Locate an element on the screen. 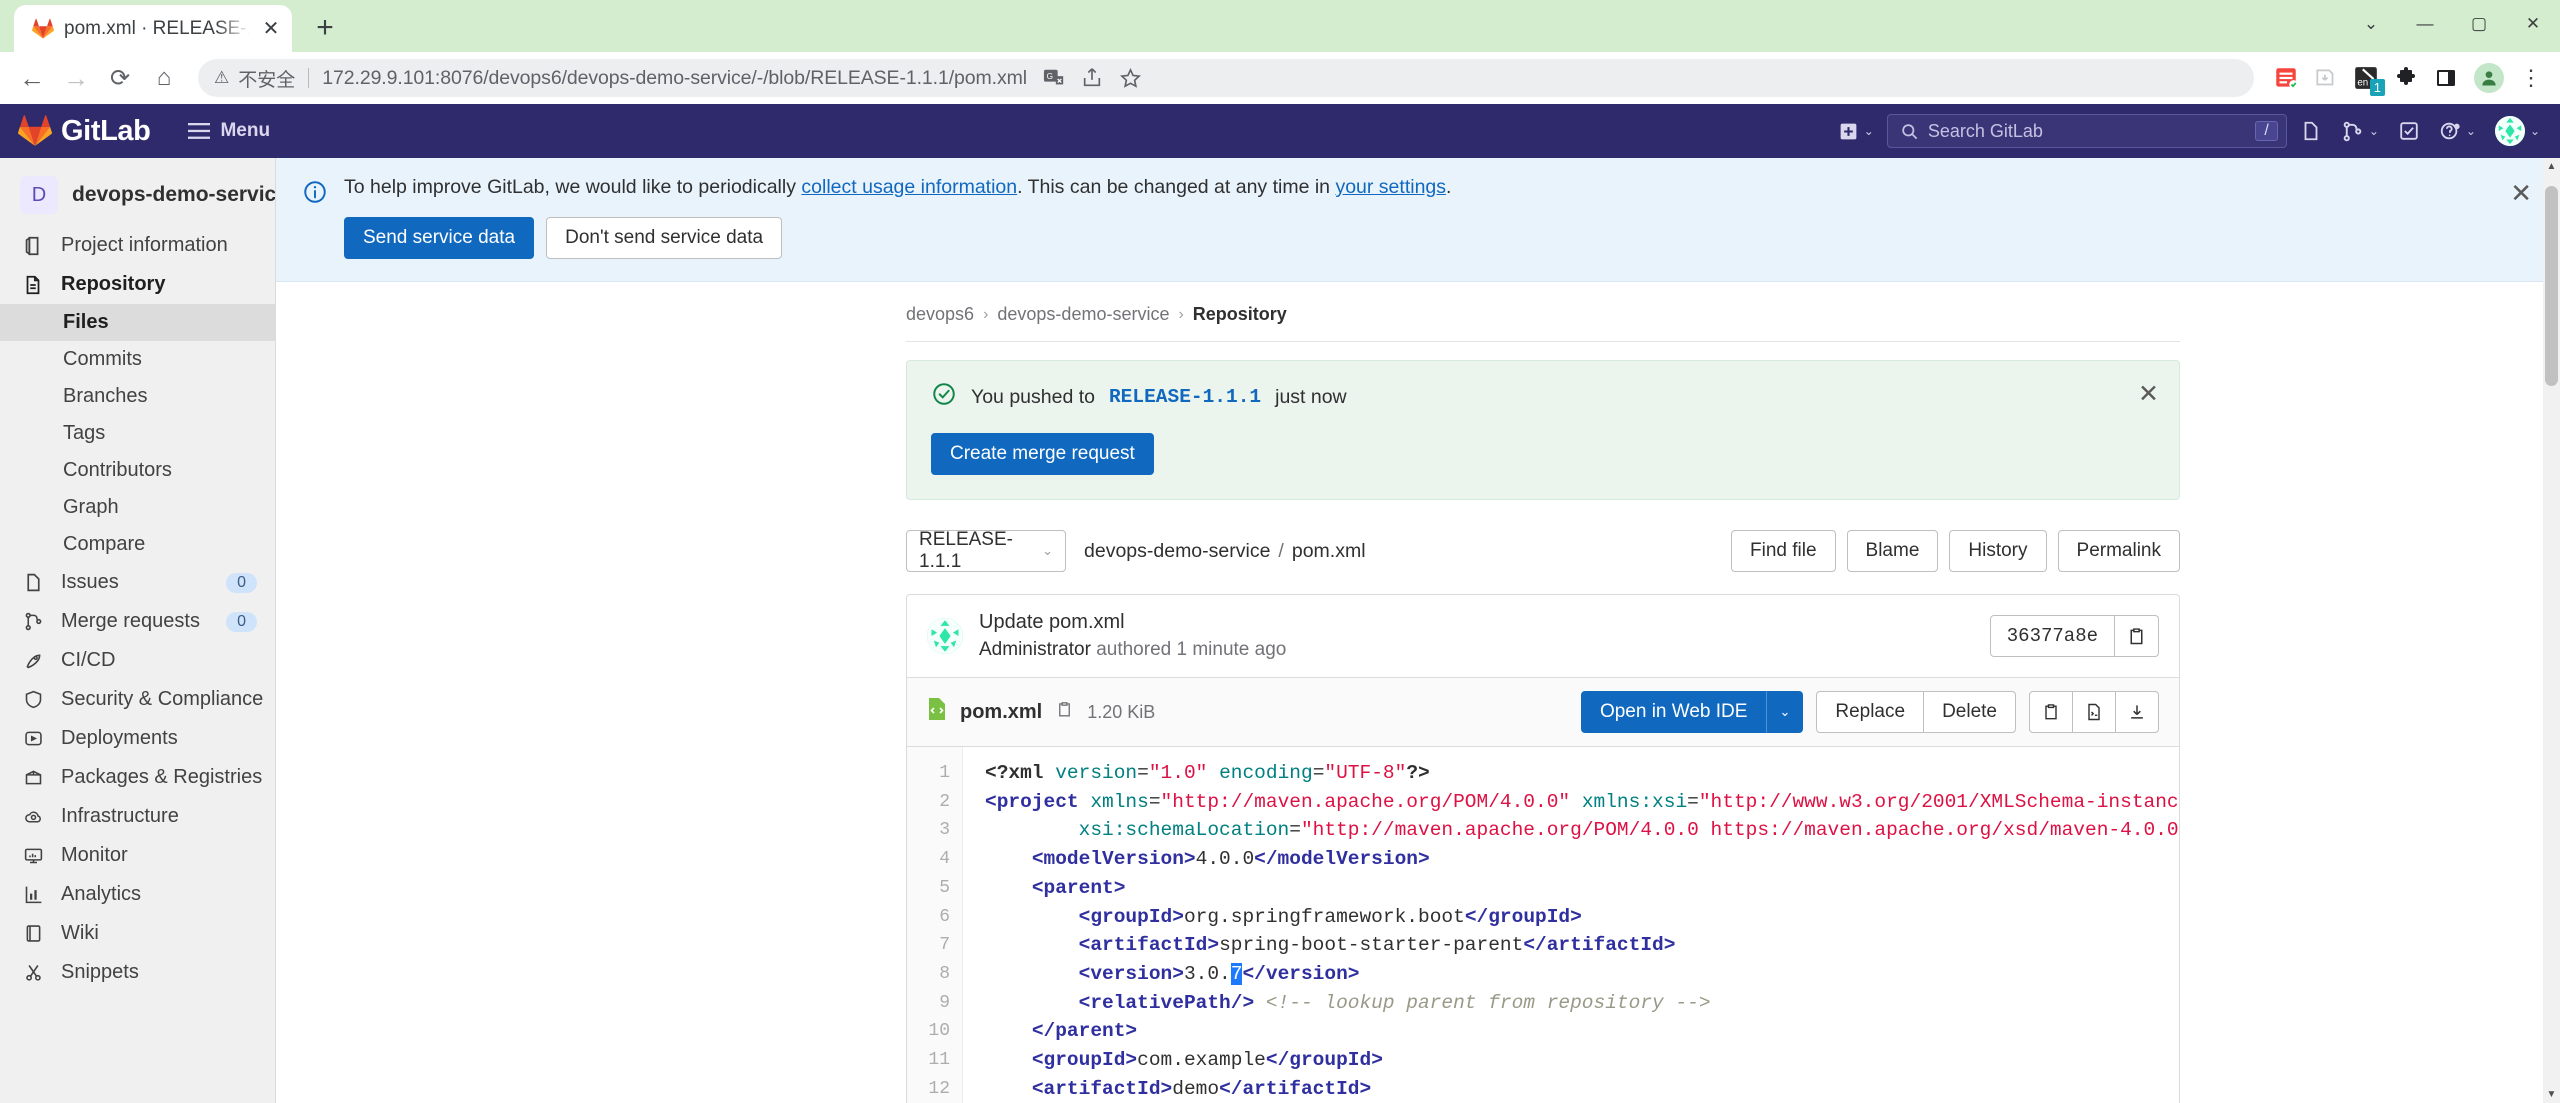 This screenshot has height=1103, width=2560. sidebar-item-snippets: Snippets is located at coordinates (137, 972).